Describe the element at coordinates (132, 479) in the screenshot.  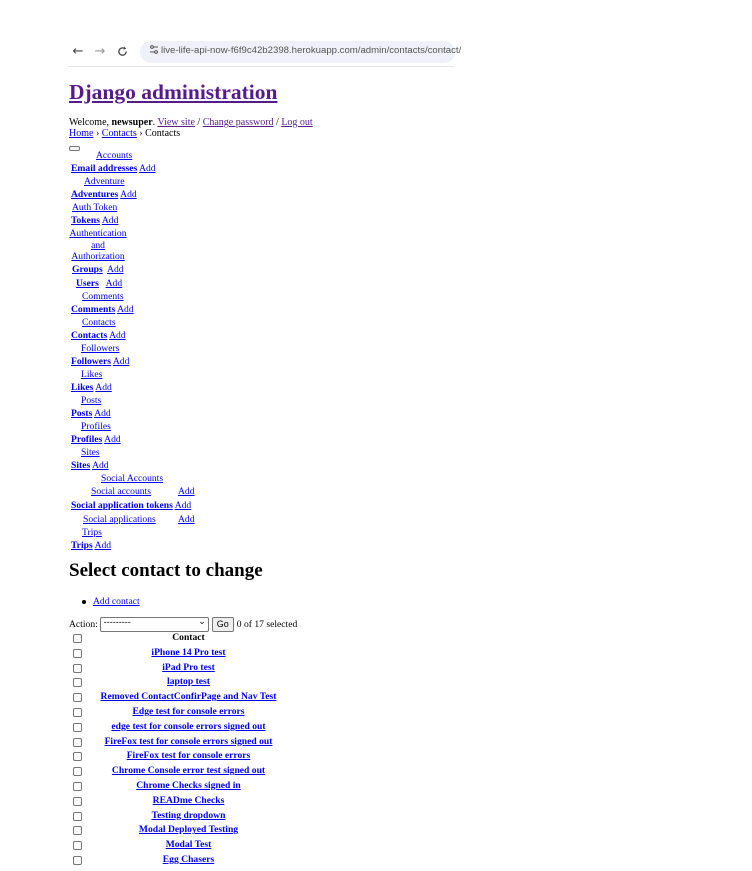
I see `app-caption-social-accounts: Social Accounts` at that location.